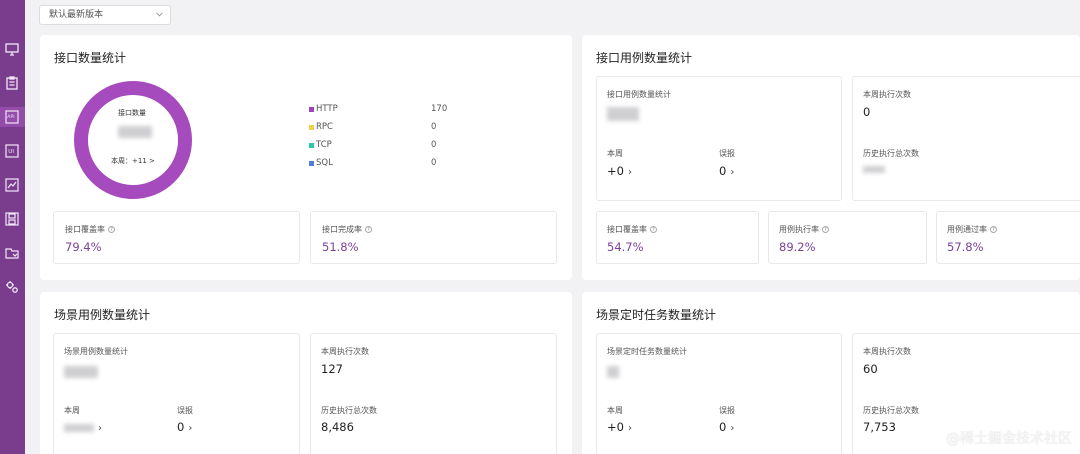  I want to click on monitor-icon, so click(12, 49).